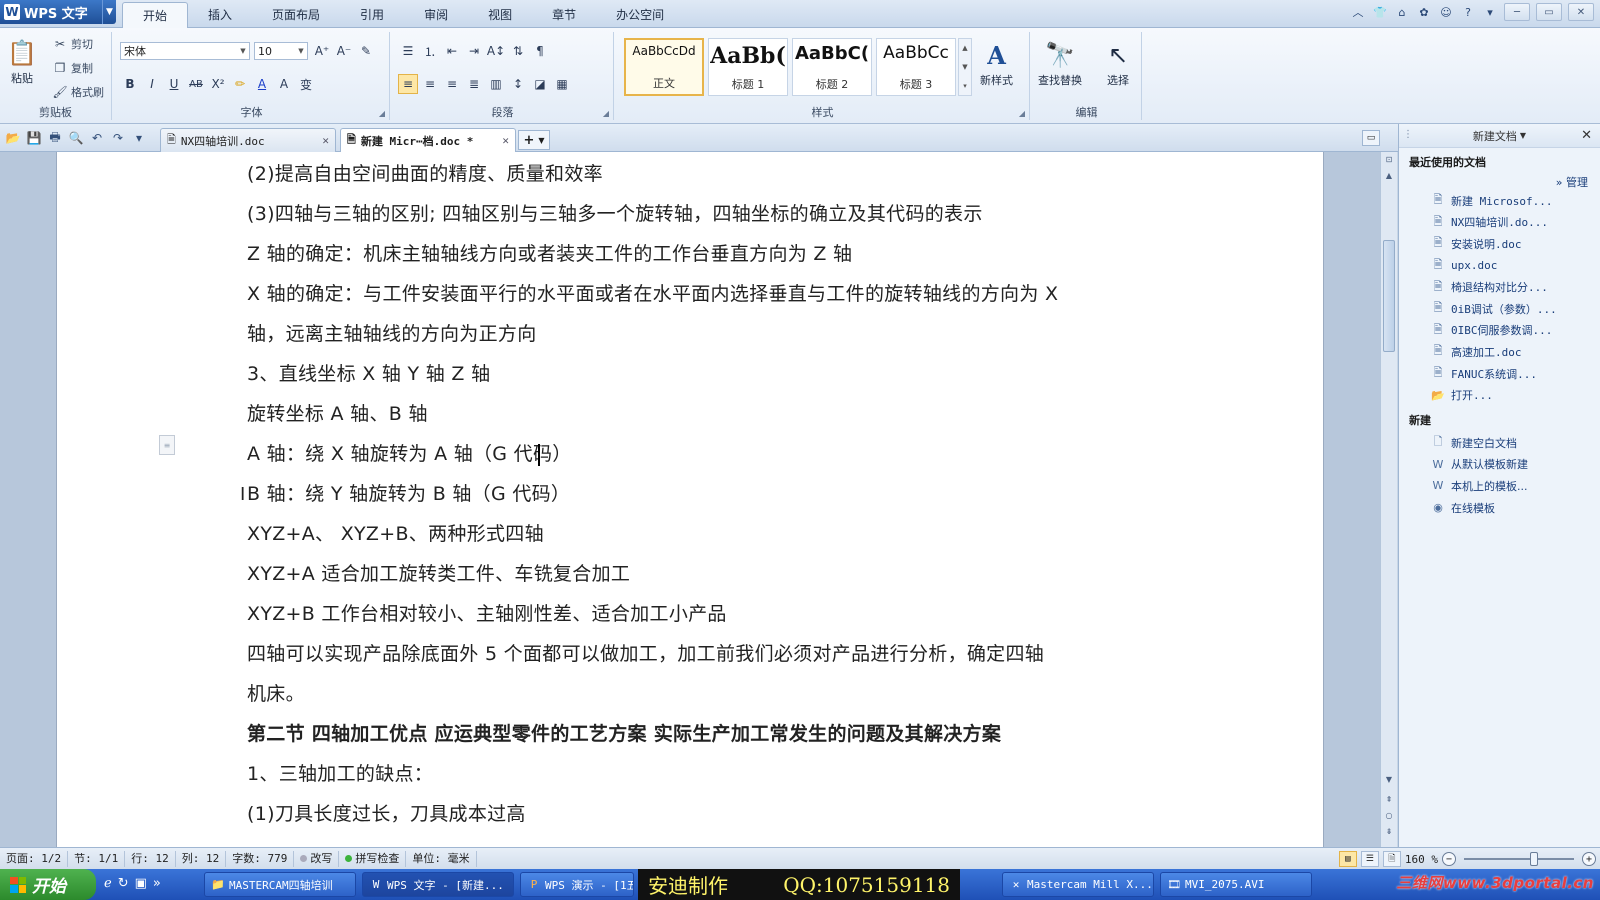 The width and height of the screenshot is (1600, 900). Describe the element at coordinates (48, 884) in the screenshot. I see `start-button: 开始` at that location.